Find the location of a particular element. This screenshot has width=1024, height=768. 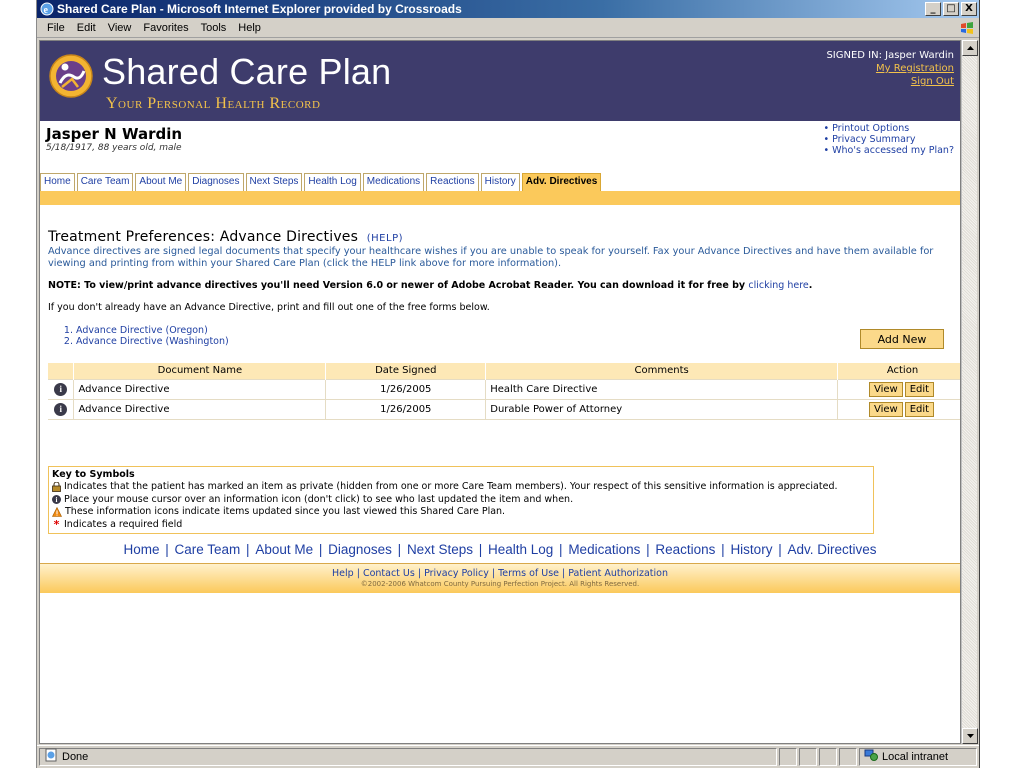

printout-options-link: Printout Options is located at coordinates (889, 128).